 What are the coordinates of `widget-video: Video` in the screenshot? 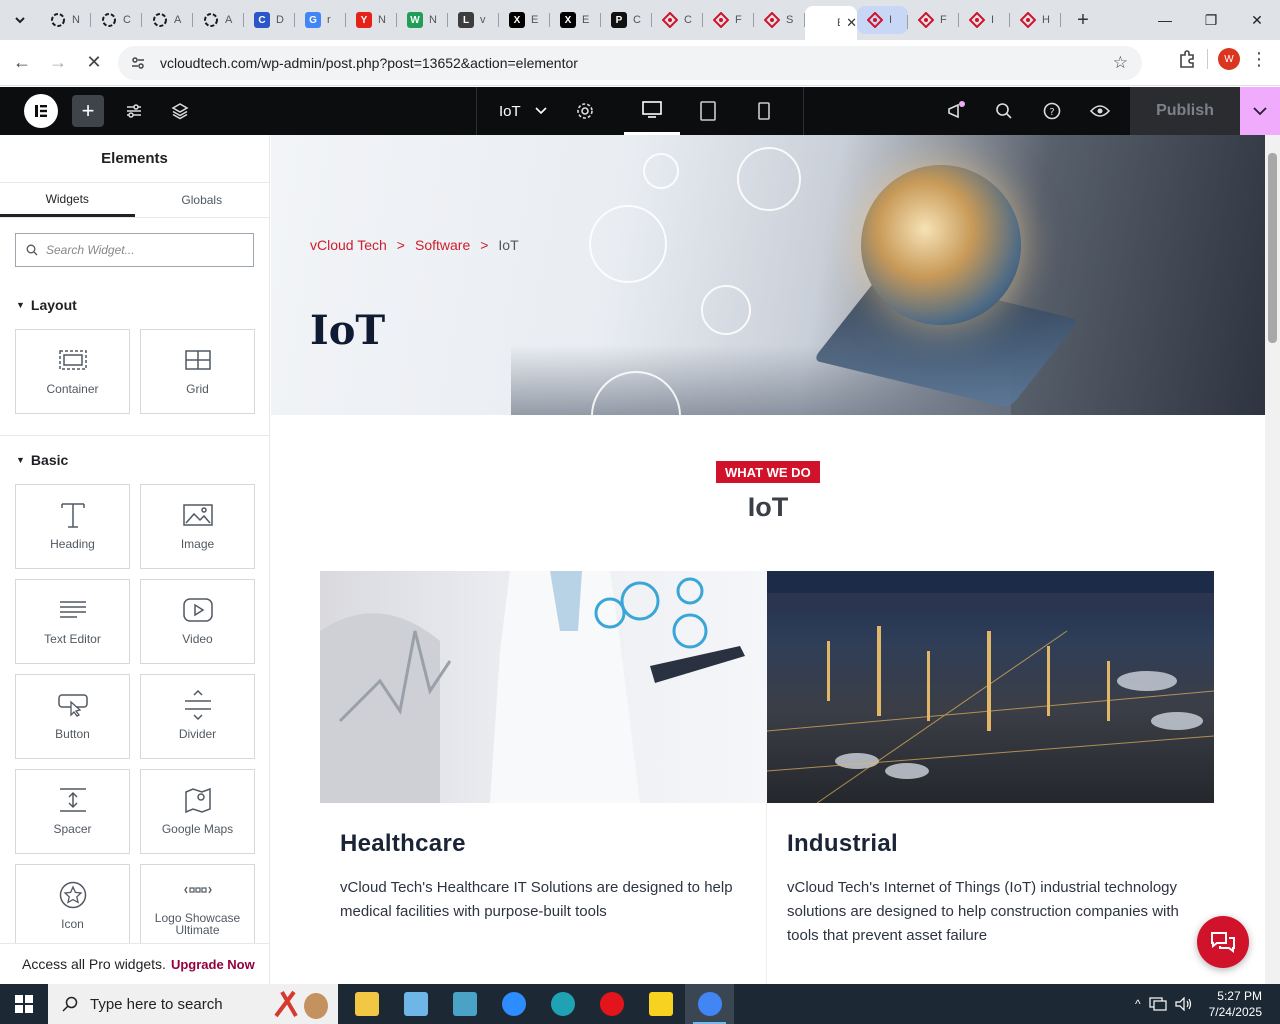 It's located at (197, 621).